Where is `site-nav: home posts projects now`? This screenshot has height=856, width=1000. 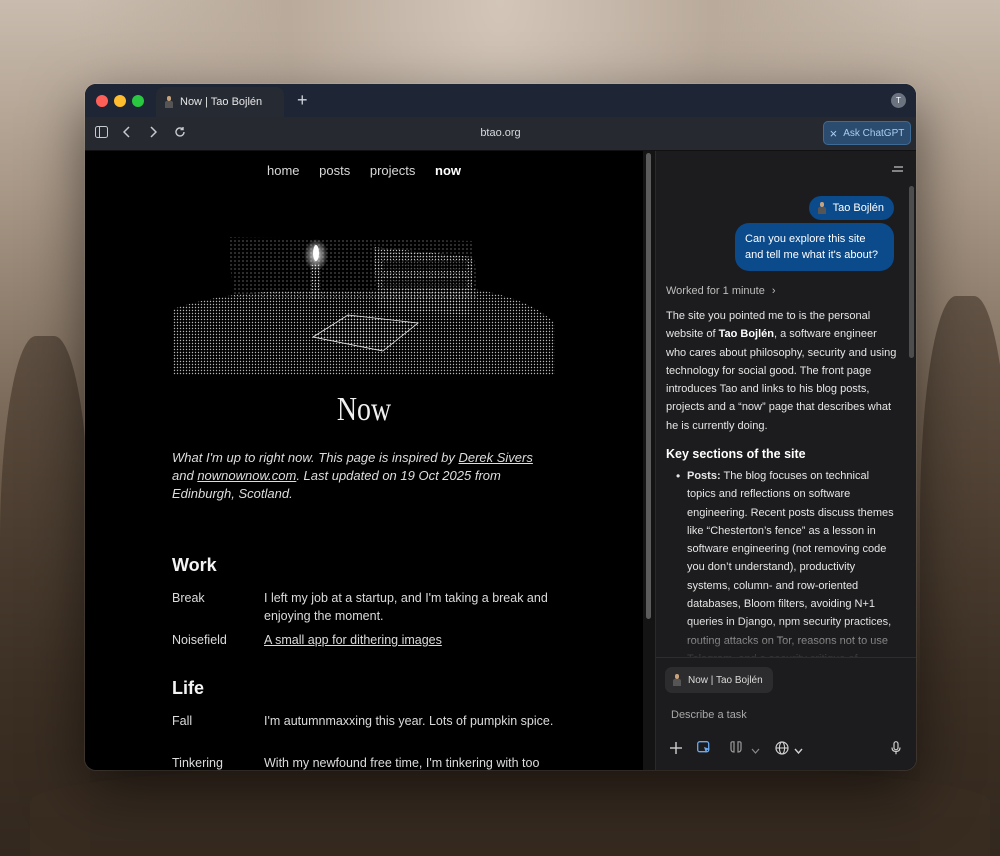
site-nav: home posts projects now is located at coordinates (364, 170).